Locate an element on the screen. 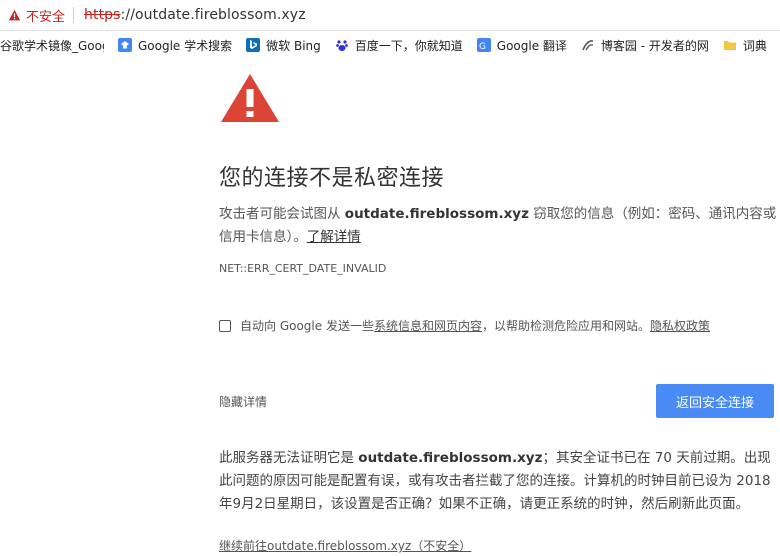 The width and height of the screenshot is (780, 556). translate-icon: G is located at coordinates (483, 45).